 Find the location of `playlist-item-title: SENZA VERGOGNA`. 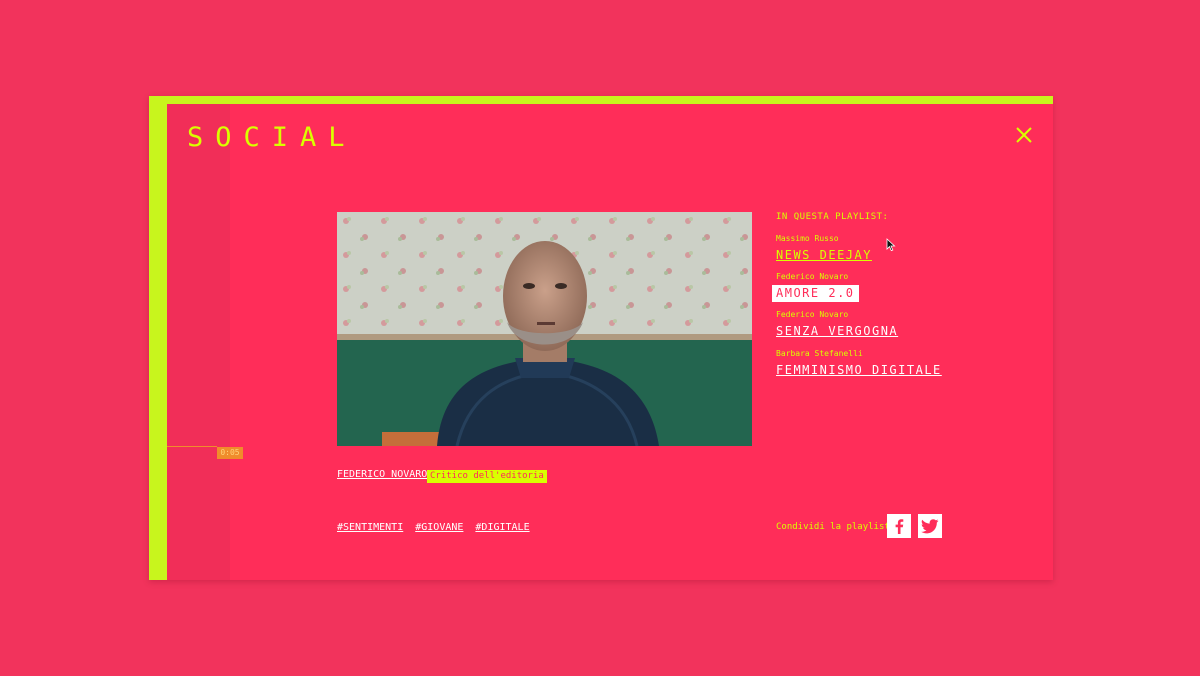

playlist-item-title: SENZA VERGOGNA is located at coordinates (837, 331).